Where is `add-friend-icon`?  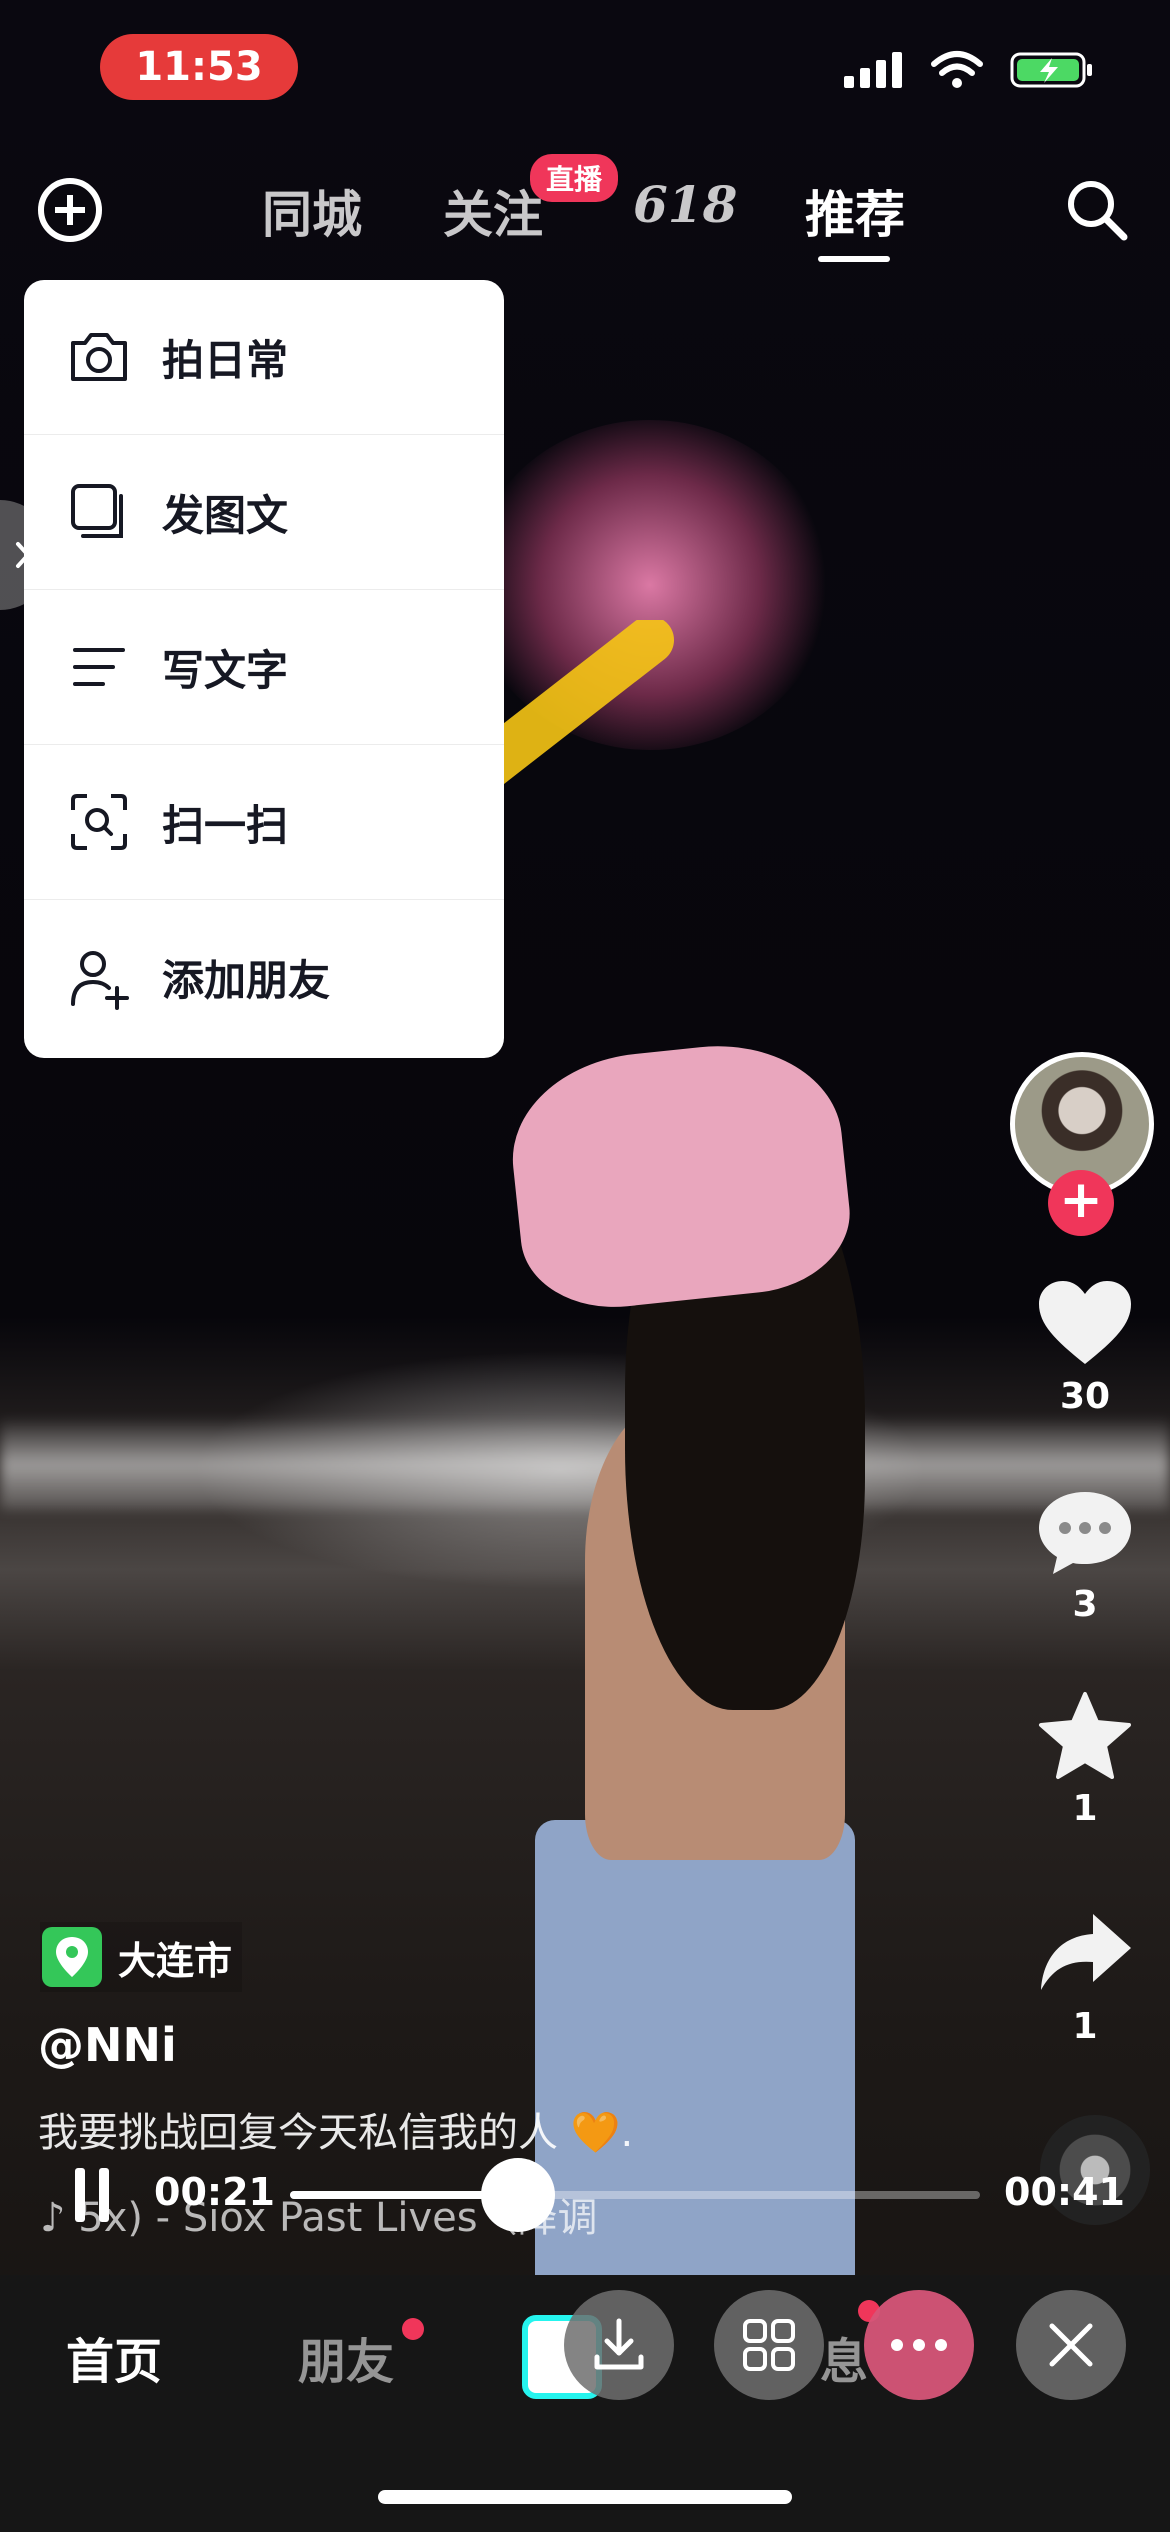 add-friend-icon is located at coordinates (99, 978).